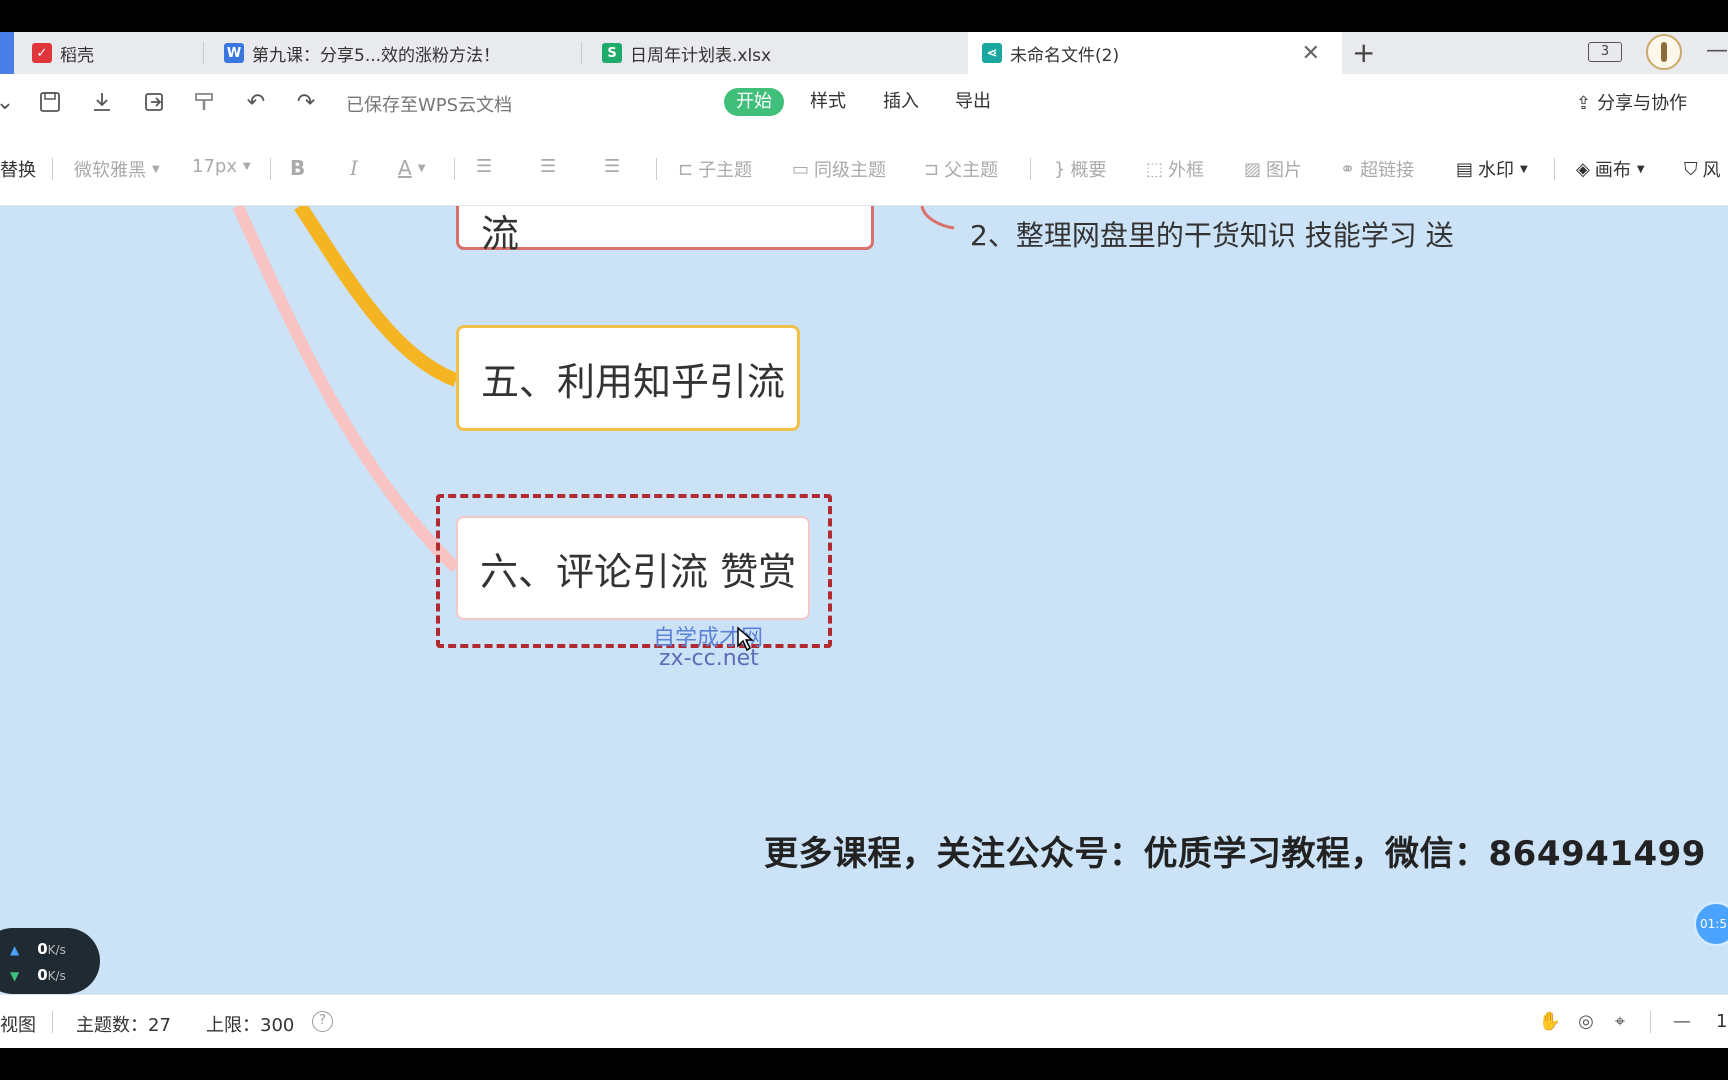 This screenshot has height=1080, width=1728. Describe the element at coordinates (346, 389) in the screenshot. I see `pink-branch` at that location.